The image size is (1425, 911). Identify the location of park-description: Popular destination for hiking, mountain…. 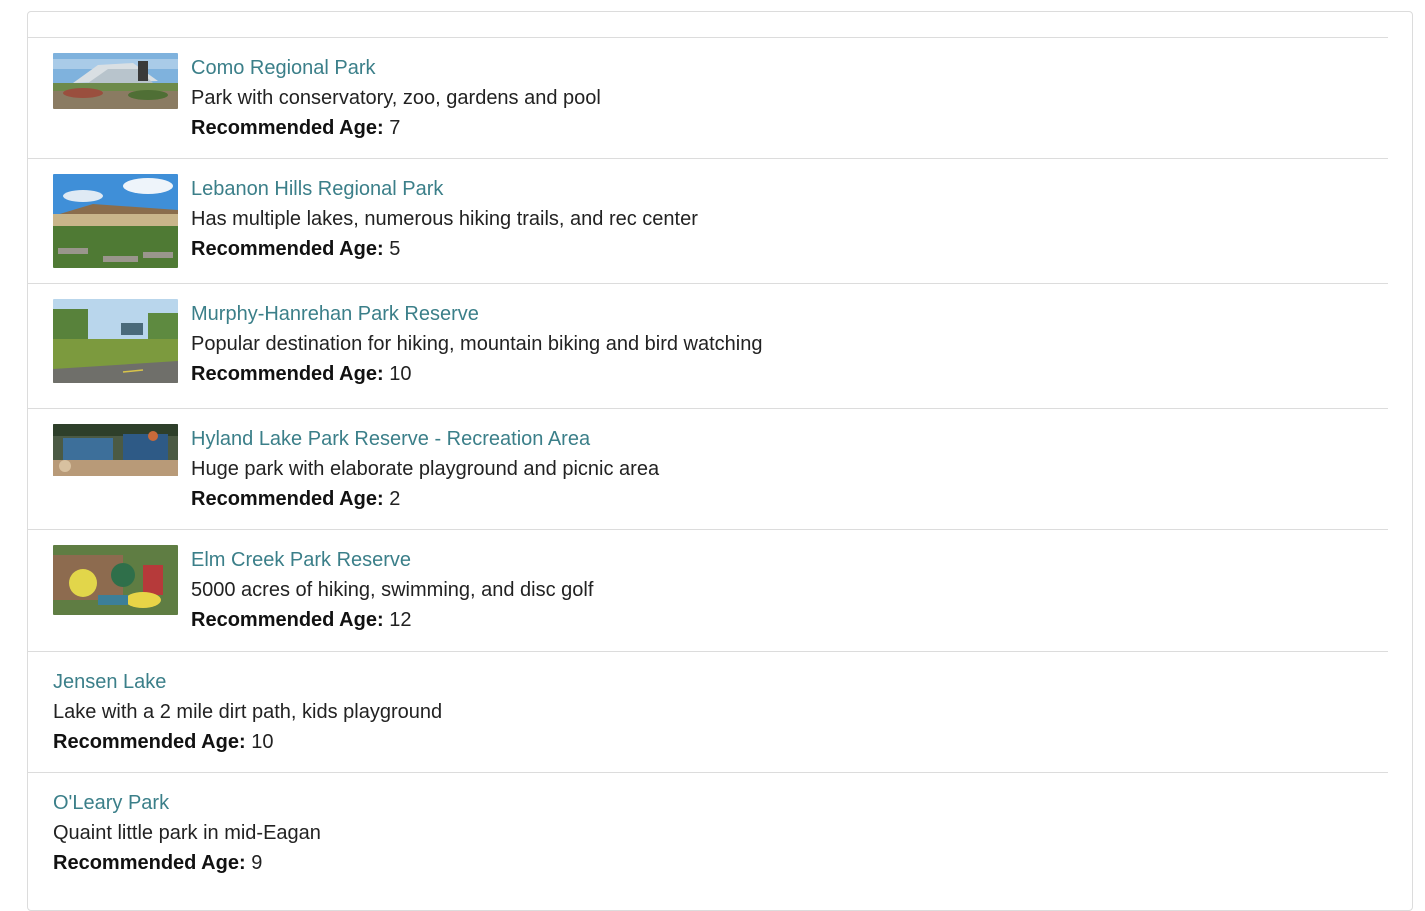
(477, 344).